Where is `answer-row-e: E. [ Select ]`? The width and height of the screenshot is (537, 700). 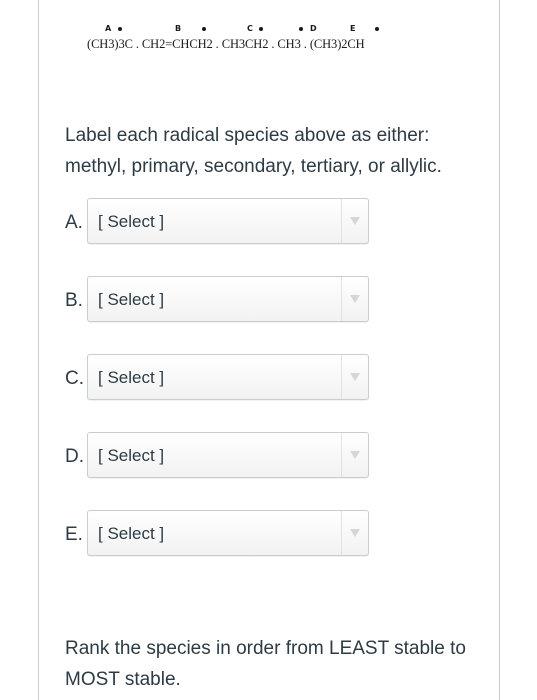
answer-row-e: E. [ Select ] is located at coordinates (275, 534).